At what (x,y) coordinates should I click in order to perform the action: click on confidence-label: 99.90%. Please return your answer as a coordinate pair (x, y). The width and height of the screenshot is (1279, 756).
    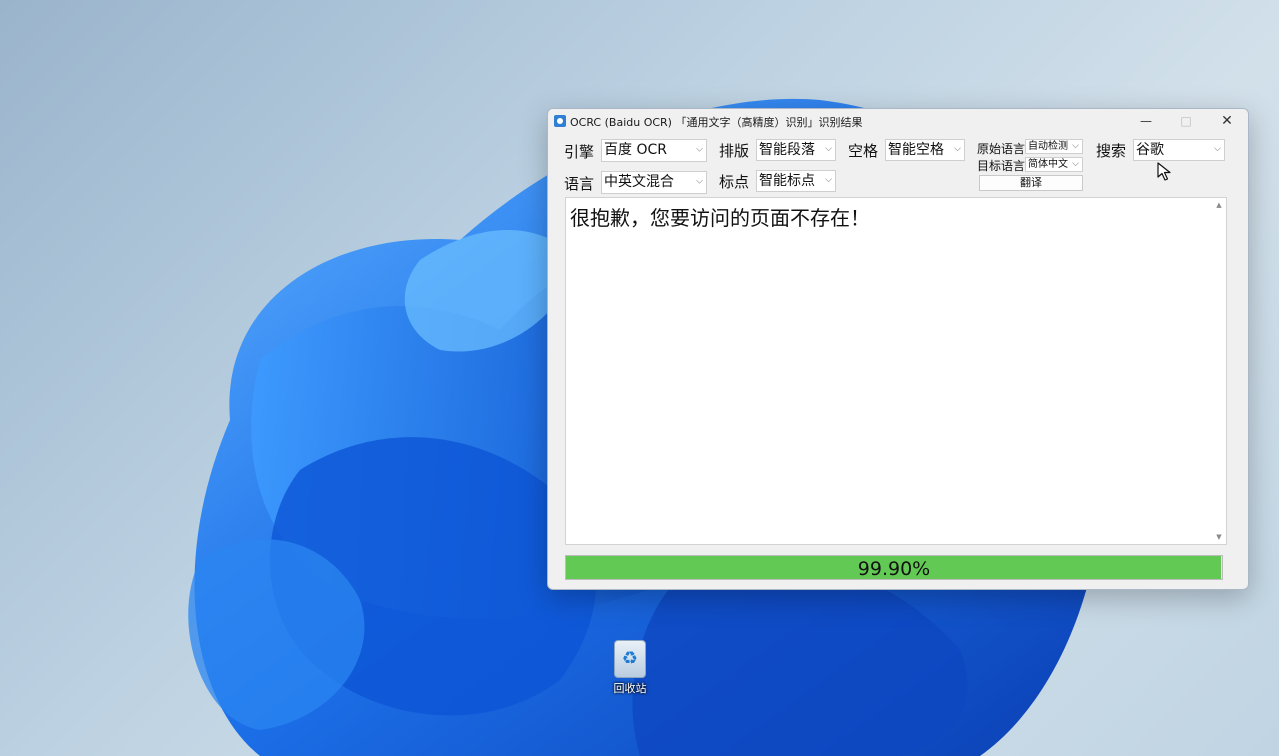
    Looking at the image, I should click on (894, 569).